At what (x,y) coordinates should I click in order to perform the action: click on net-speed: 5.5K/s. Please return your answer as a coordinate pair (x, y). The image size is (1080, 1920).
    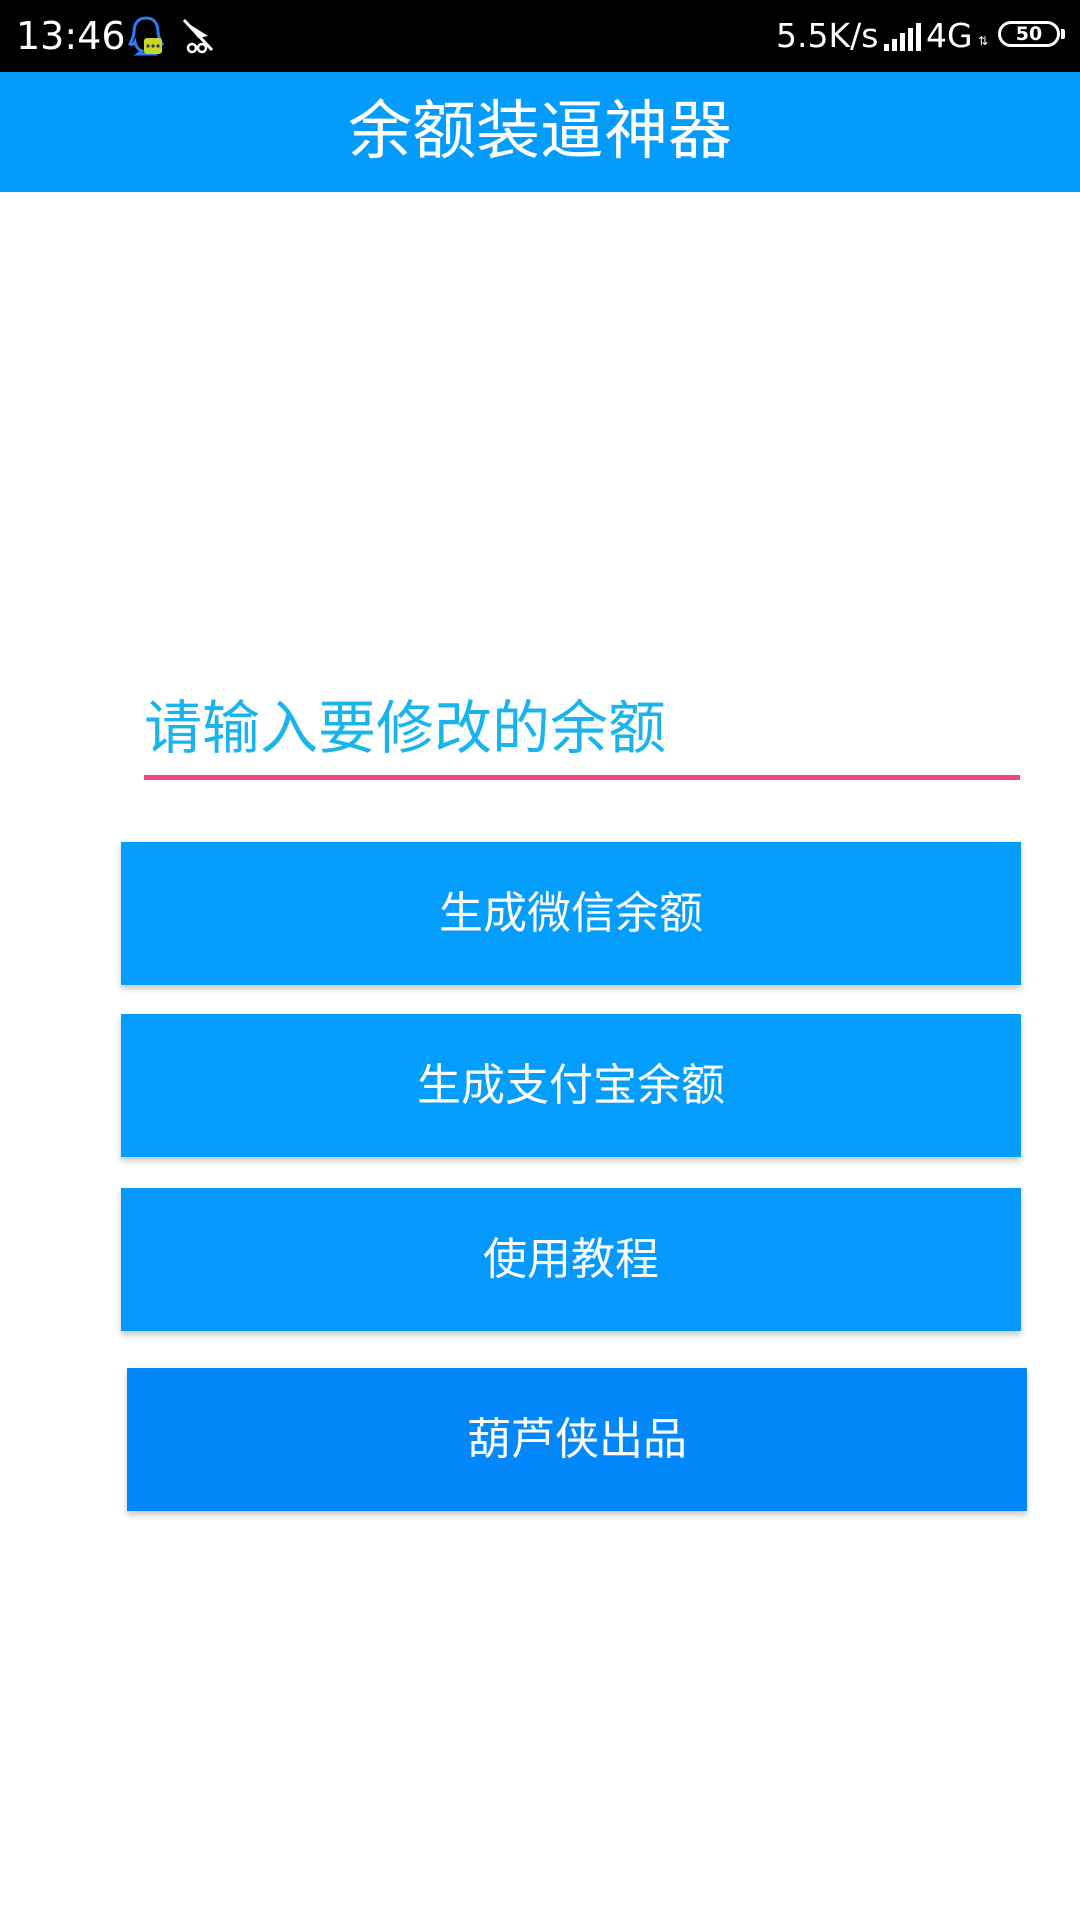
    Looking at the image, I should click on (827, 35).